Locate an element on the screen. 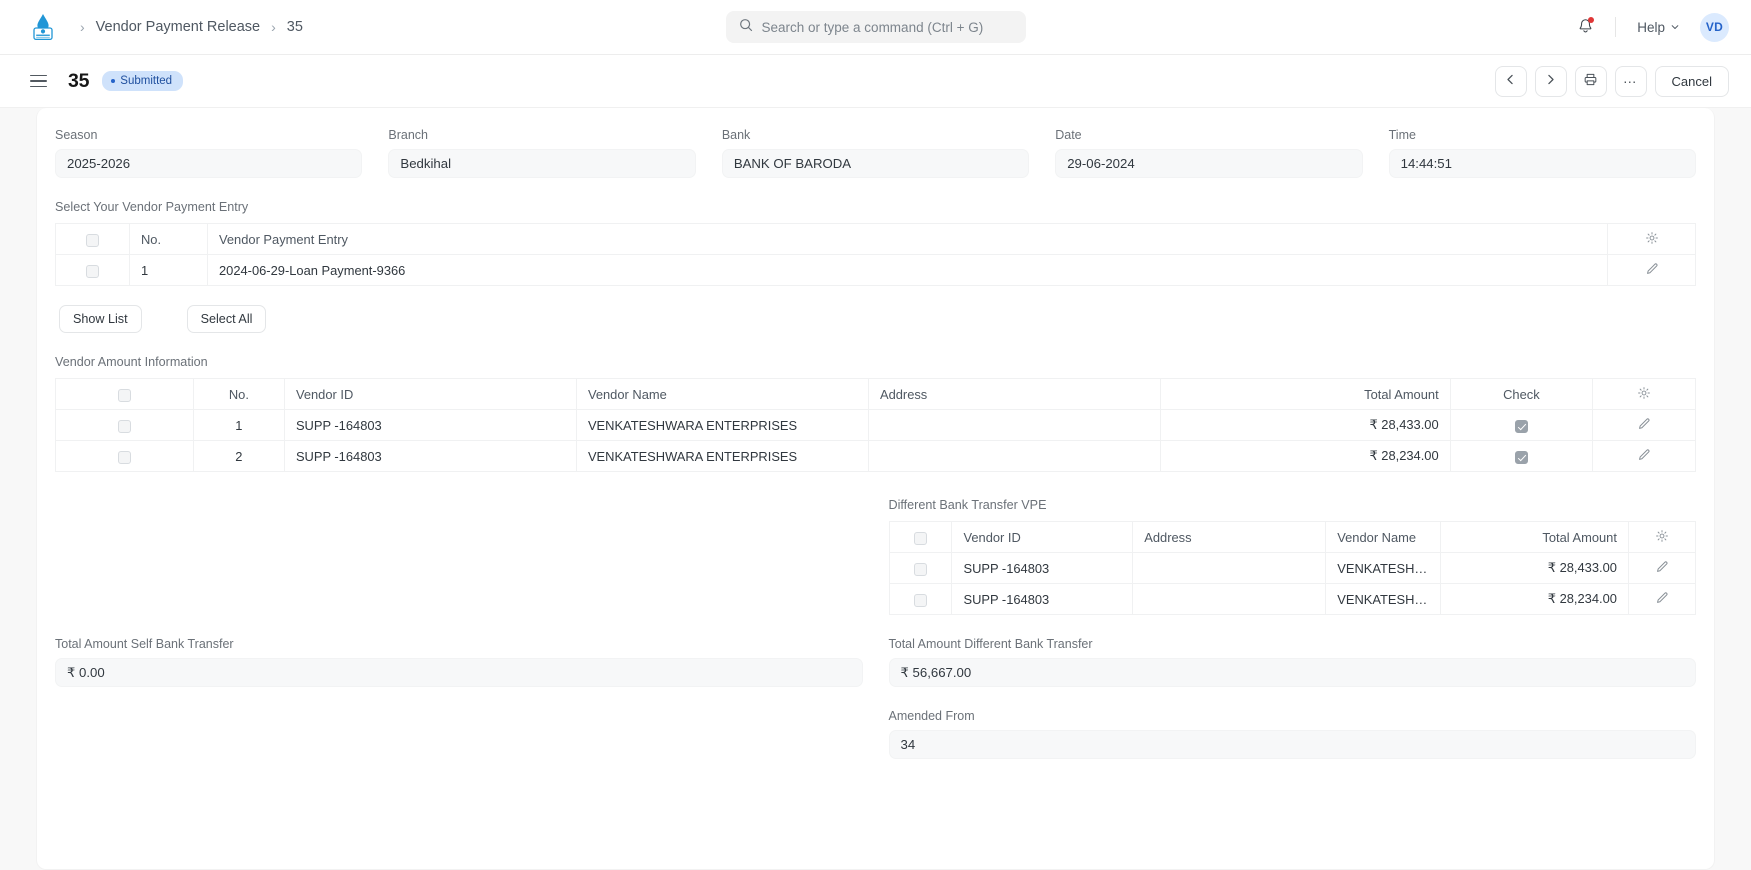 This screenshot has height=870, width=1751. branch-input: Bedkihal is located at coordinates (542, 163).